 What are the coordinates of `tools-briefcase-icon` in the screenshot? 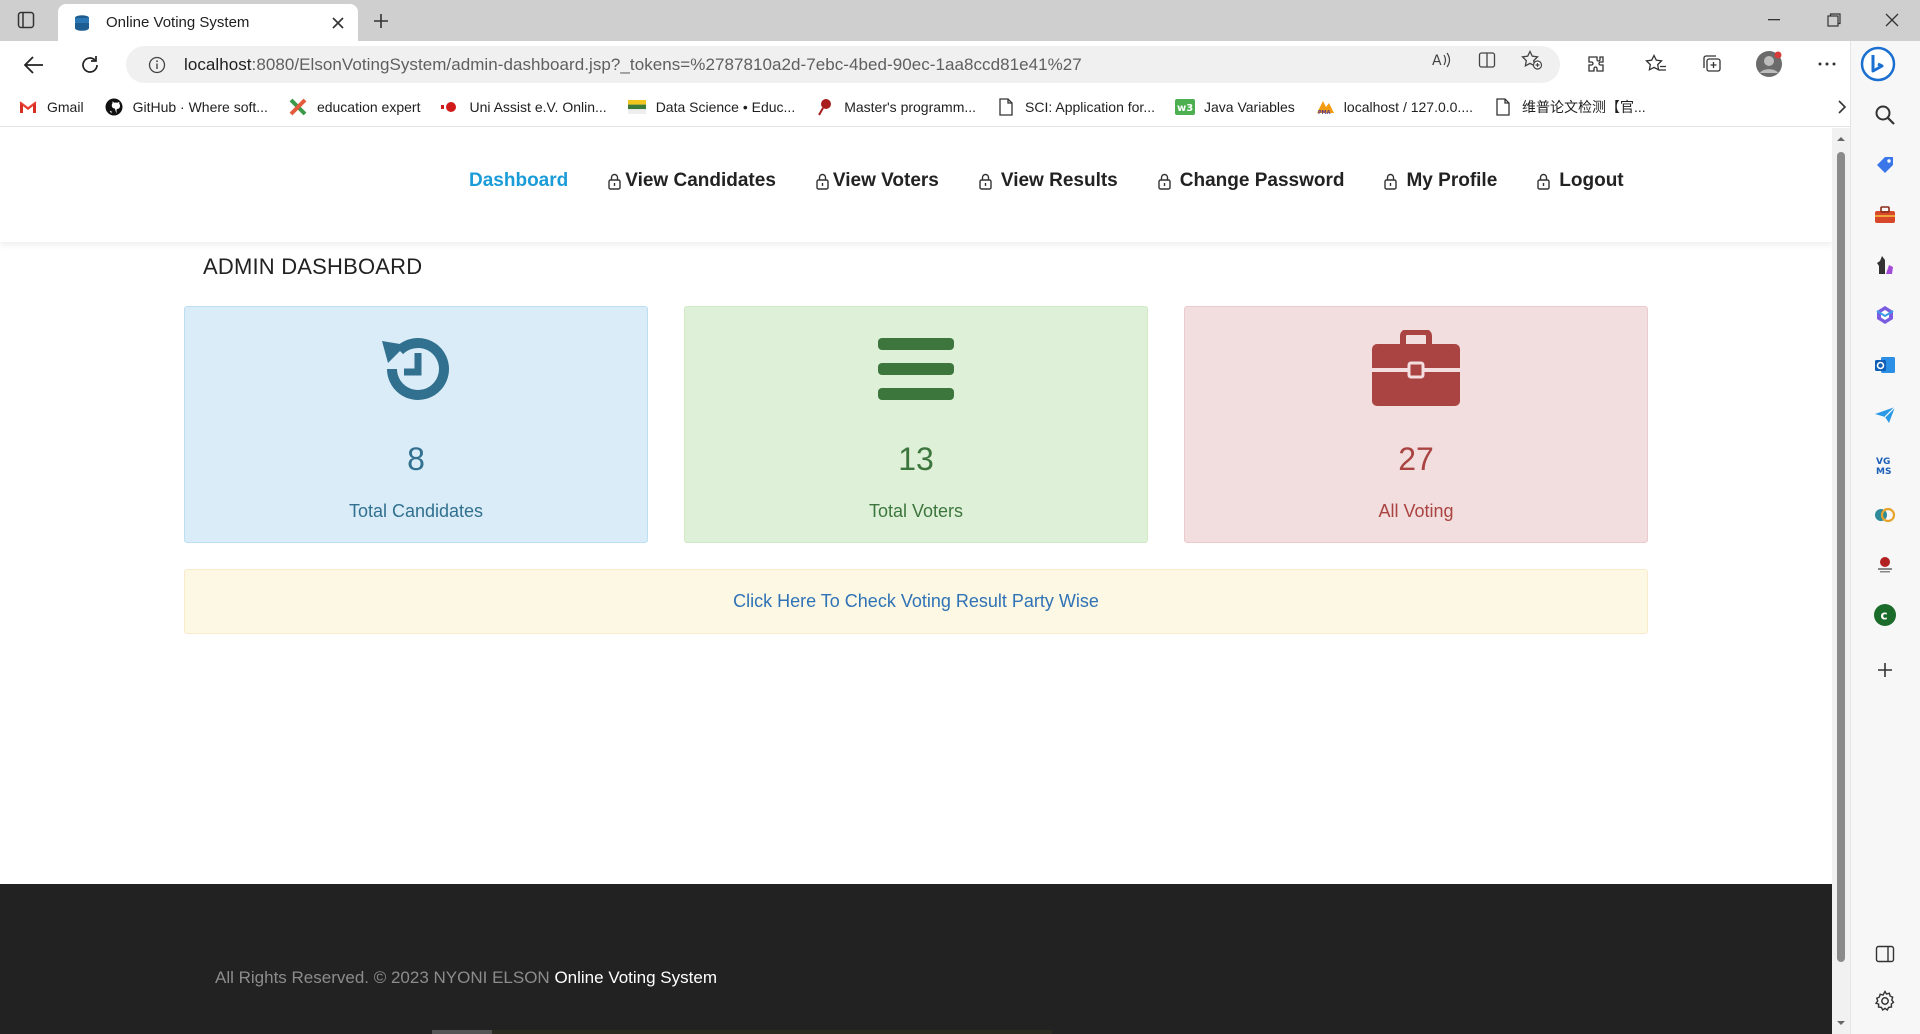 It's located at (1885, 215).